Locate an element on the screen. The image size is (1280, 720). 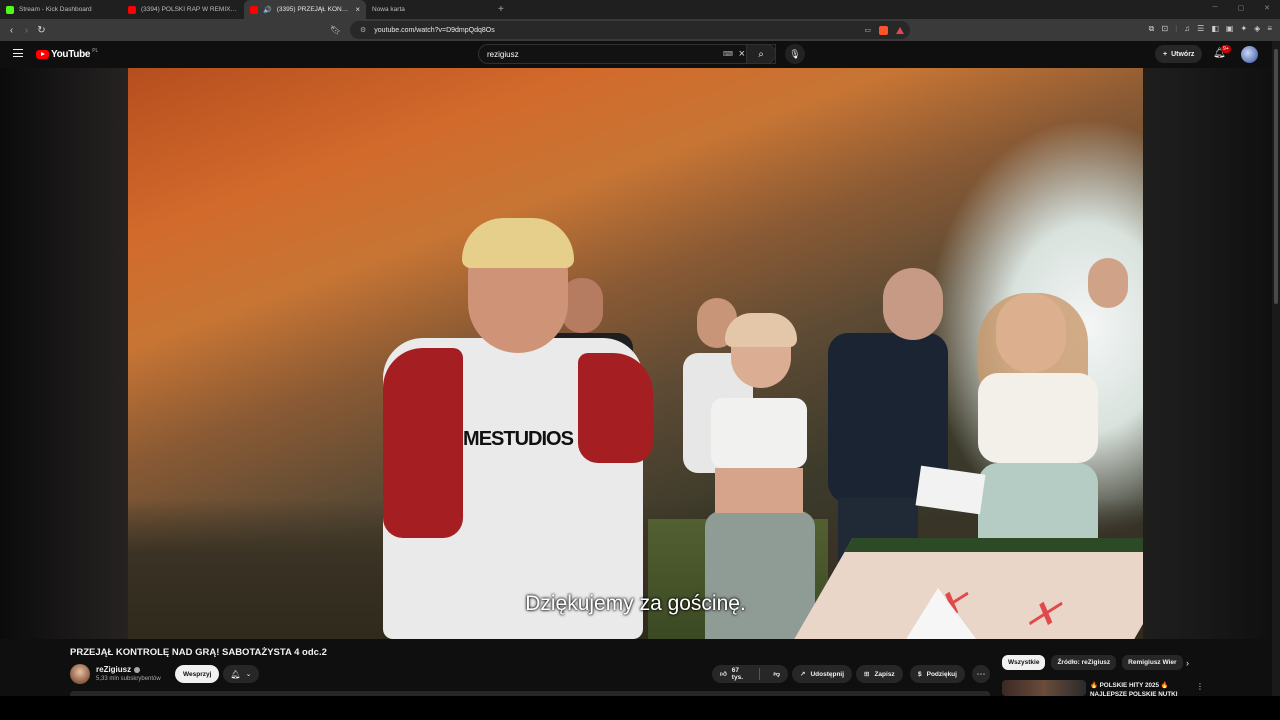
chevron-right-icon: › is located at coordinates (1187, 663).